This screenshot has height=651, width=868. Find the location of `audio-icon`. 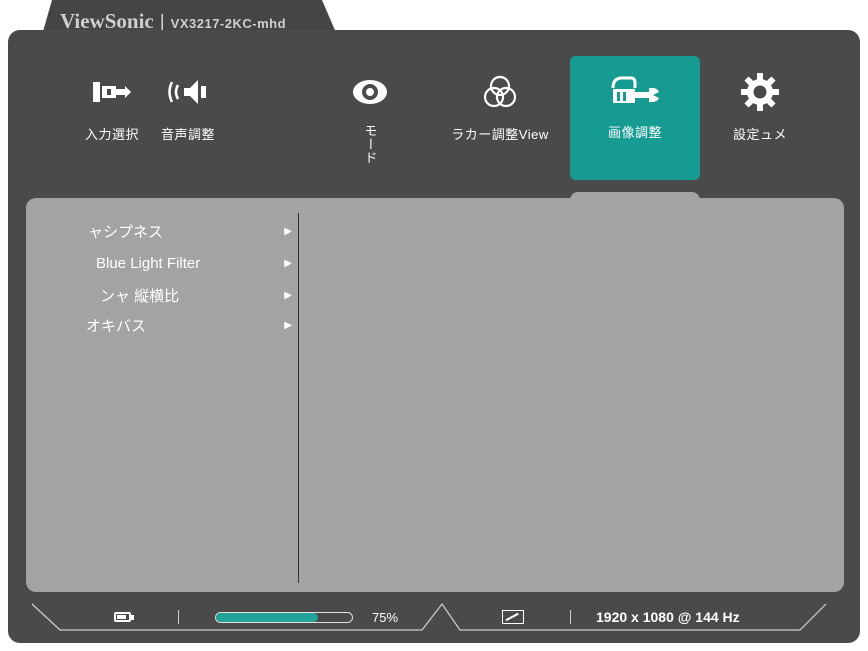

audio-icon is located at coordinates (188, 92).